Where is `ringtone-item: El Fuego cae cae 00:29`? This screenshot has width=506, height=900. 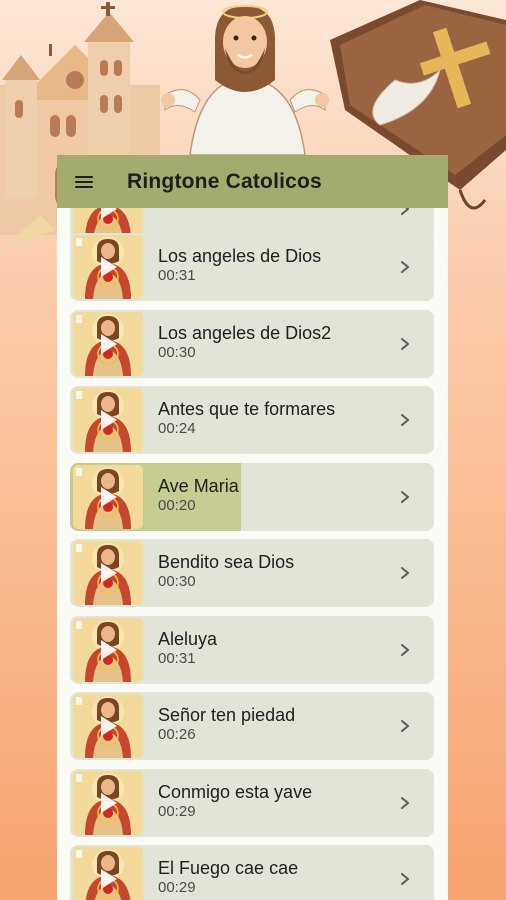
ringtone-item: El Fuego cae cae 00:29 is located at coordinates (252, 872).